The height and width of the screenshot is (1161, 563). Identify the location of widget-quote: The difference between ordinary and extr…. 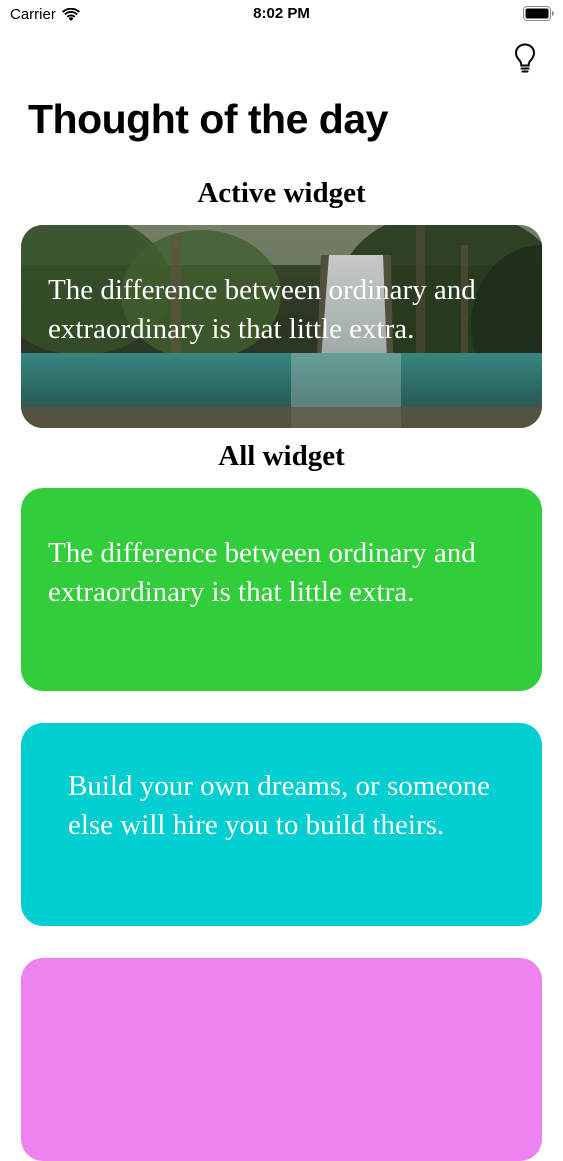
(262, 572).